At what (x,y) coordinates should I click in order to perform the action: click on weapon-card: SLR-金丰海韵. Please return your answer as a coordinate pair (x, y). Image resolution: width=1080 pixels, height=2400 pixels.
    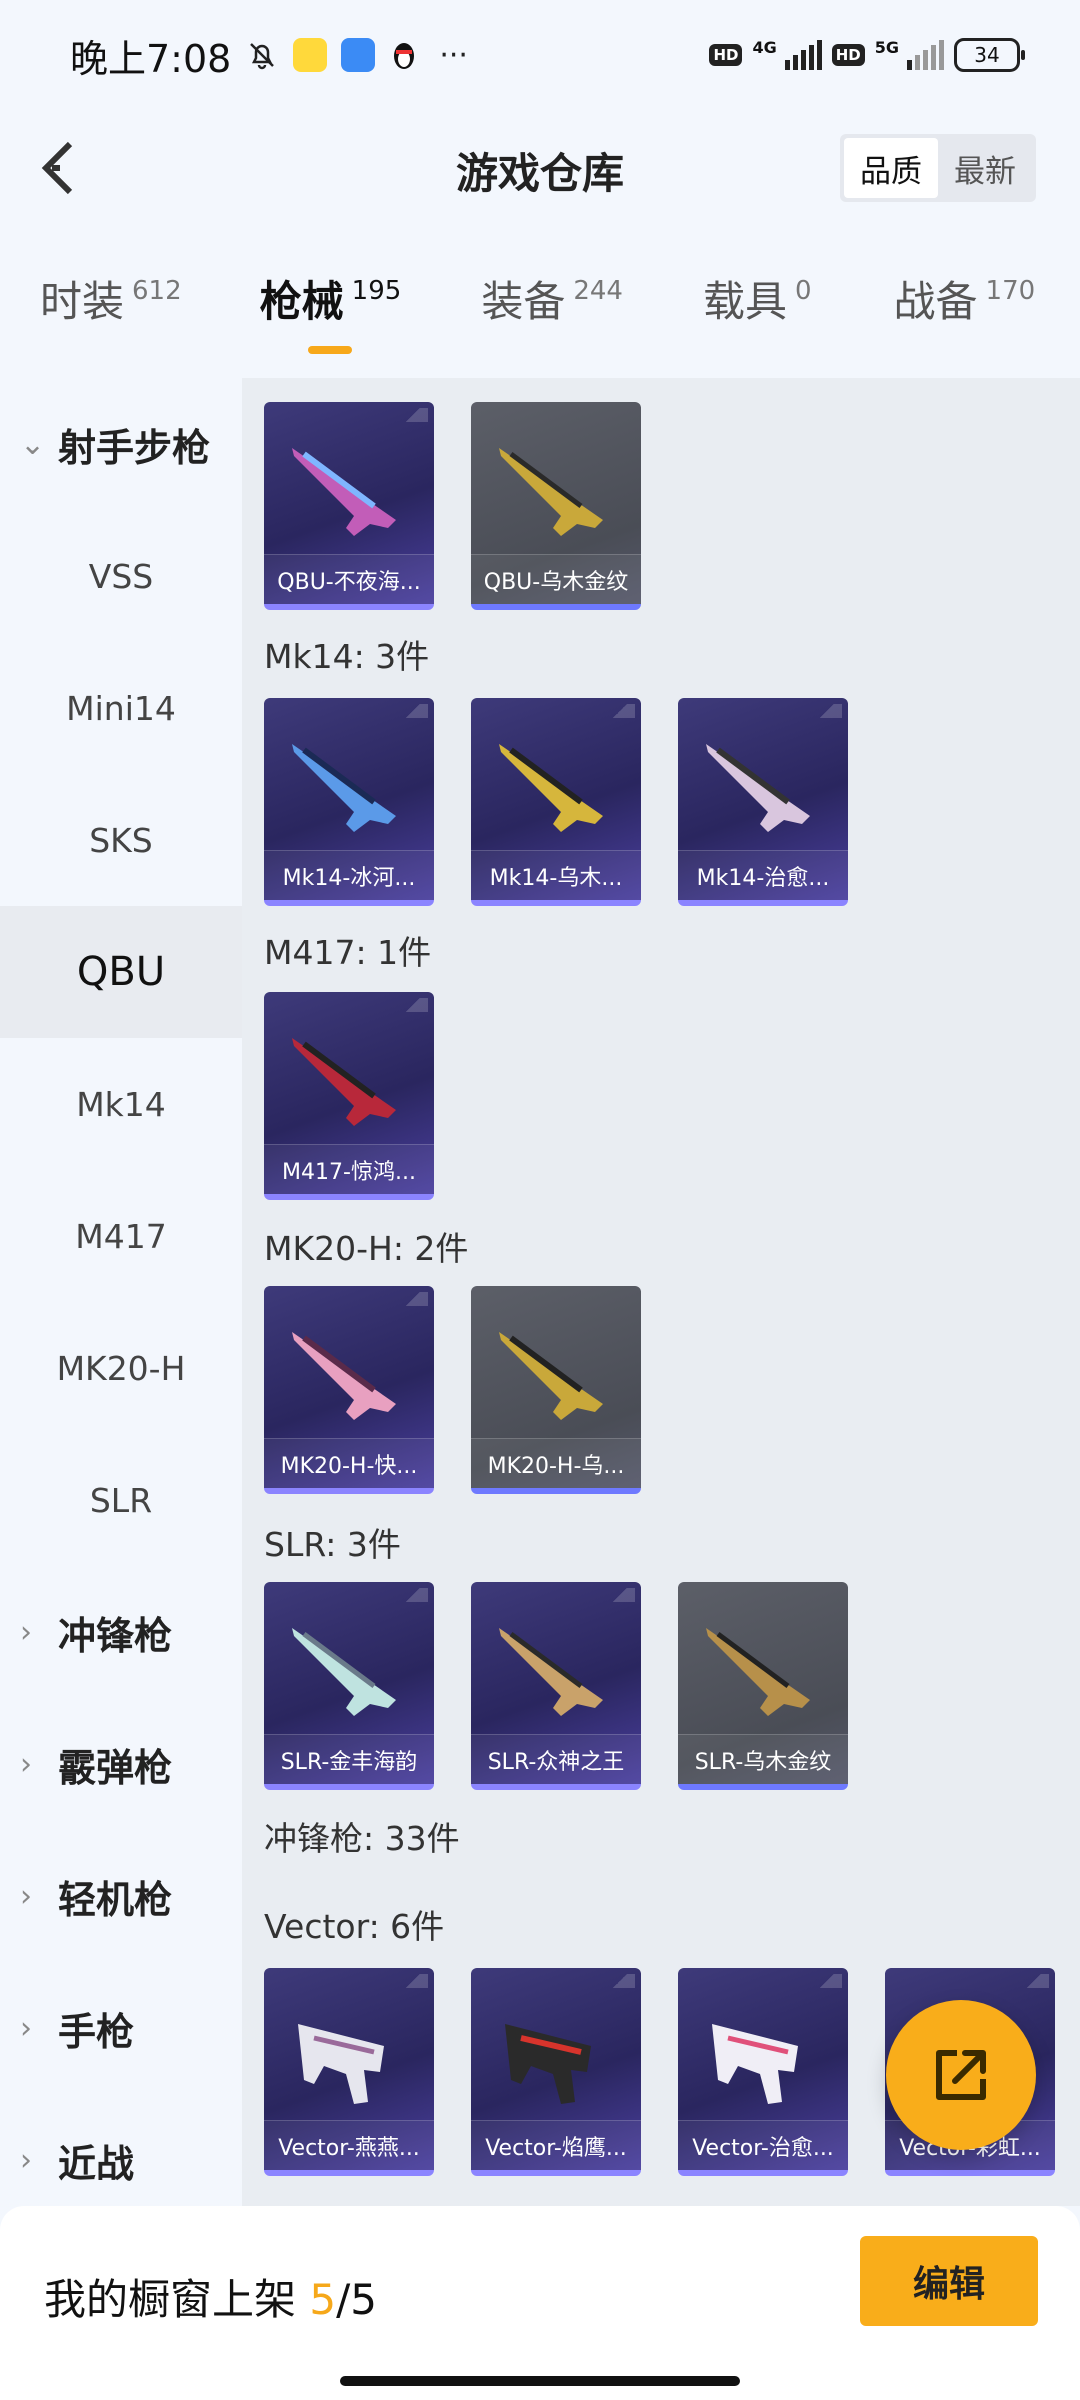
    Looking at the image, I should click on (349, 1686).